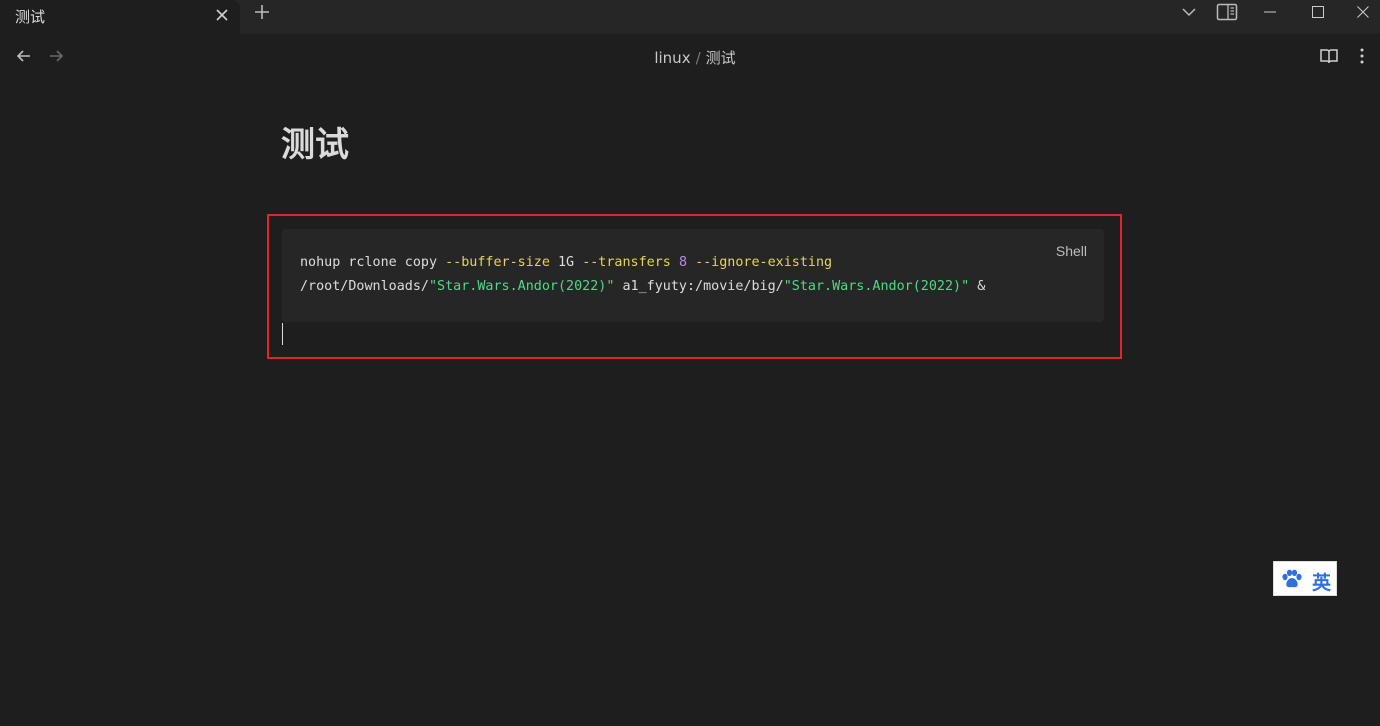 The image size is (1380, 726). I want to click on ime-indicator: 英, so click(1305, 578).